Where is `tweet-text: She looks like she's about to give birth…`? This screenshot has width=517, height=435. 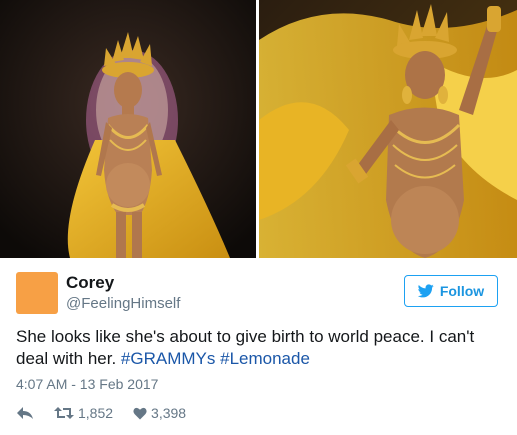
tweet-text: She looks like she's about to give birth… is located at coordinates (261, 348).